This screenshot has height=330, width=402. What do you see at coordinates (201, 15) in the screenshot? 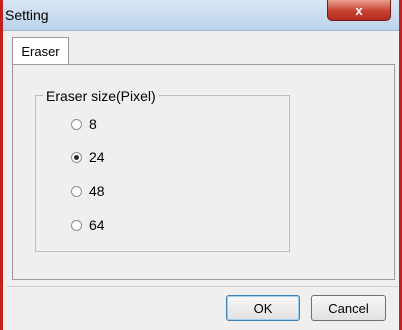
I see `title-bar: Setting x` at bounding box center [201, 15].